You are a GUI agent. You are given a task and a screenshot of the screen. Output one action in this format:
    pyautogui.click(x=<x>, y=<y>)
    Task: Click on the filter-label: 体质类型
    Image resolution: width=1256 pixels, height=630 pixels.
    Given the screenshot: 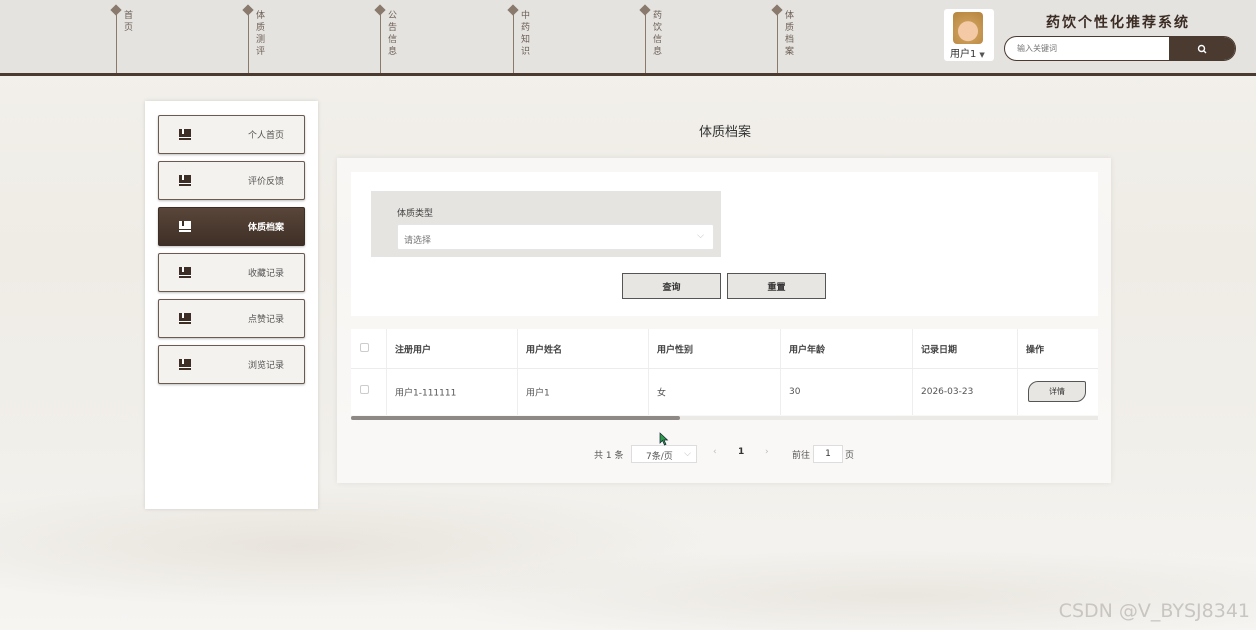 What is the action you would take?
    pyautogui.click(x=415, y=214)
    